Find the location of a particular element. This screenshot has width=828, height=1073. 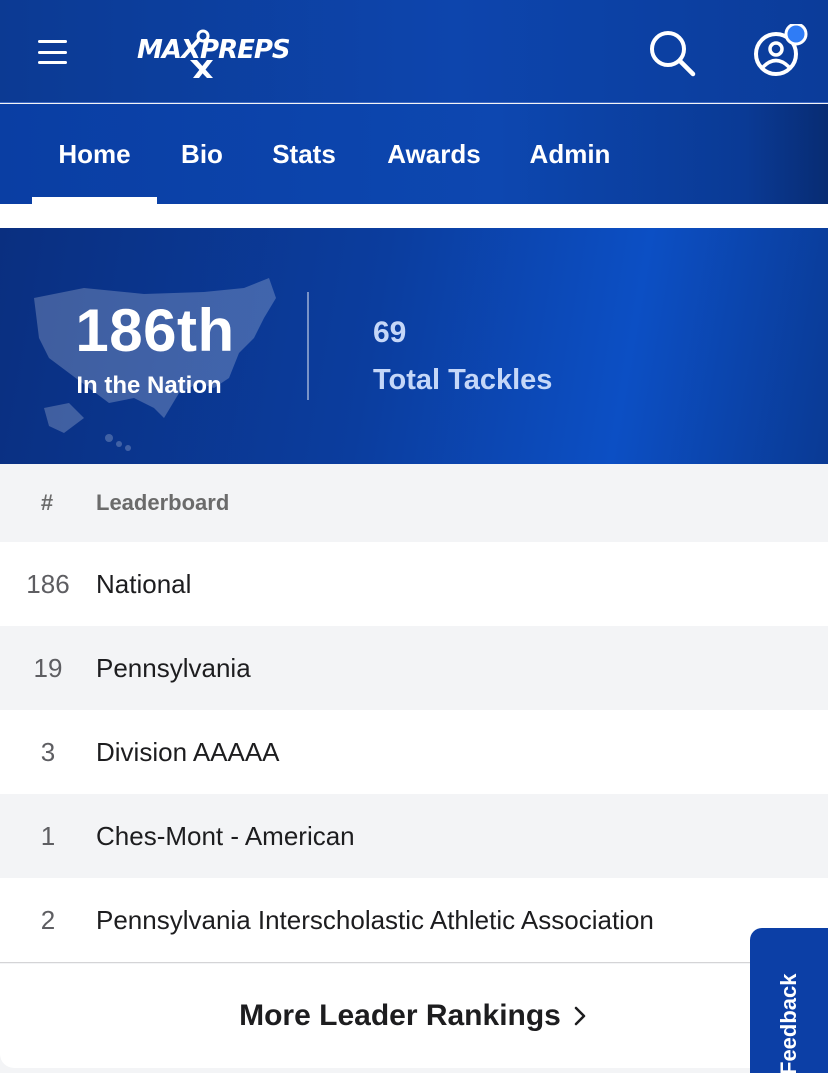

row-leaderboard-name: Ches-Mont - American is located at coordinates (225, 835).